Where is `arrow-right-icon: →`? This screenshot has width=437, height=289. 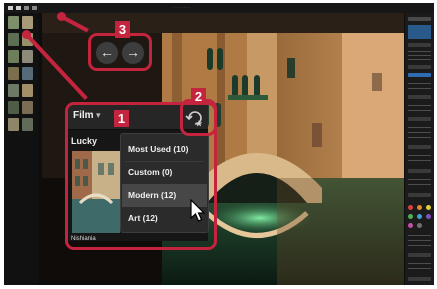 arrow-right-icon: → is located at coordinates (133, 52).